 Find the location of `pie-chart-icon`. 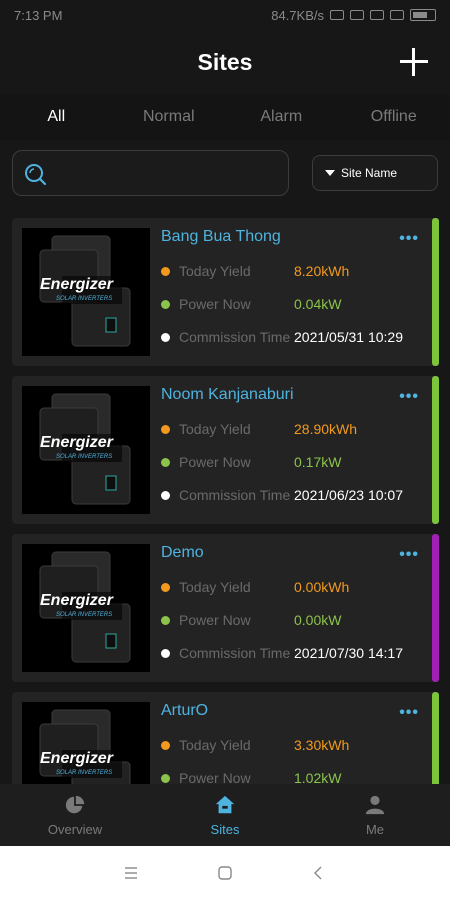

pie-chart-icon is located at coordinates (75, 804).